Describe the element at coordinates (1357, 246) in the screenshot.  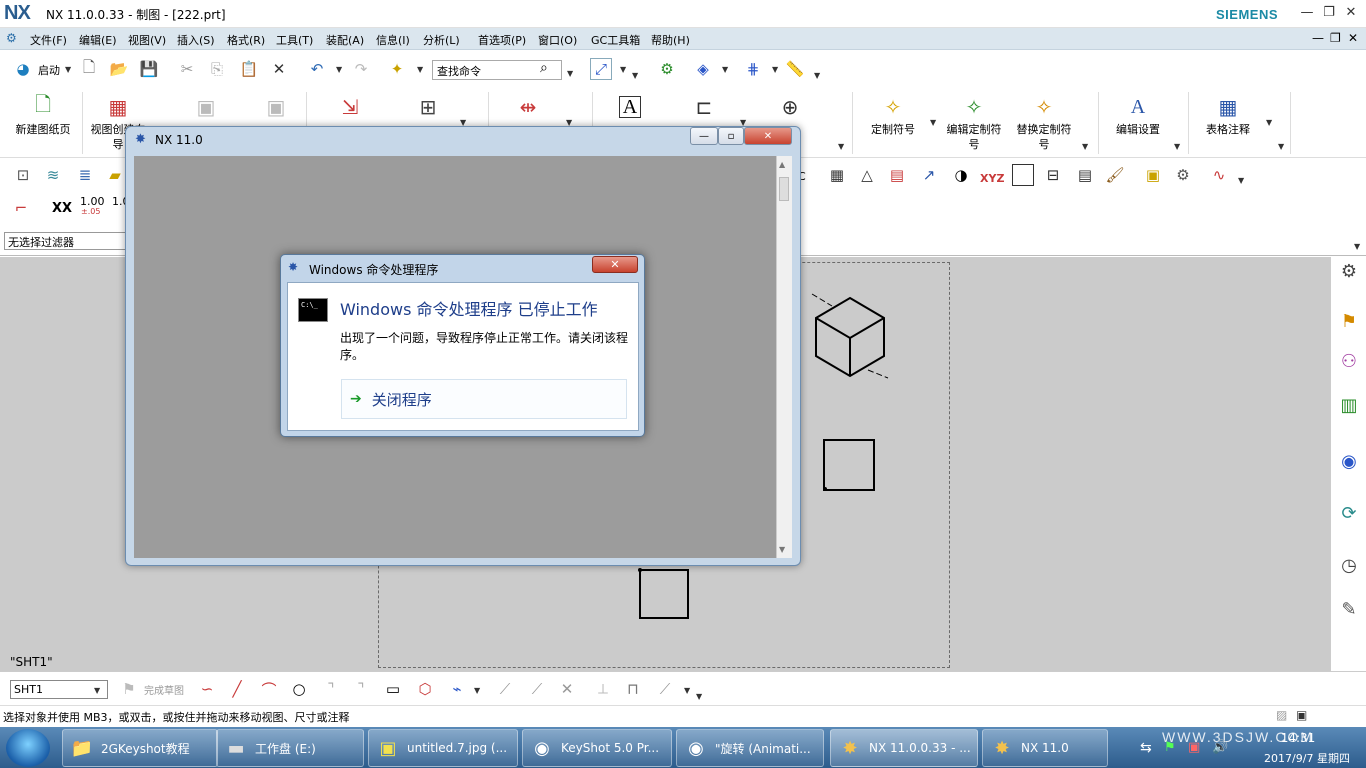
I see `filterbar-dropdown-icon: ▼` at that location.